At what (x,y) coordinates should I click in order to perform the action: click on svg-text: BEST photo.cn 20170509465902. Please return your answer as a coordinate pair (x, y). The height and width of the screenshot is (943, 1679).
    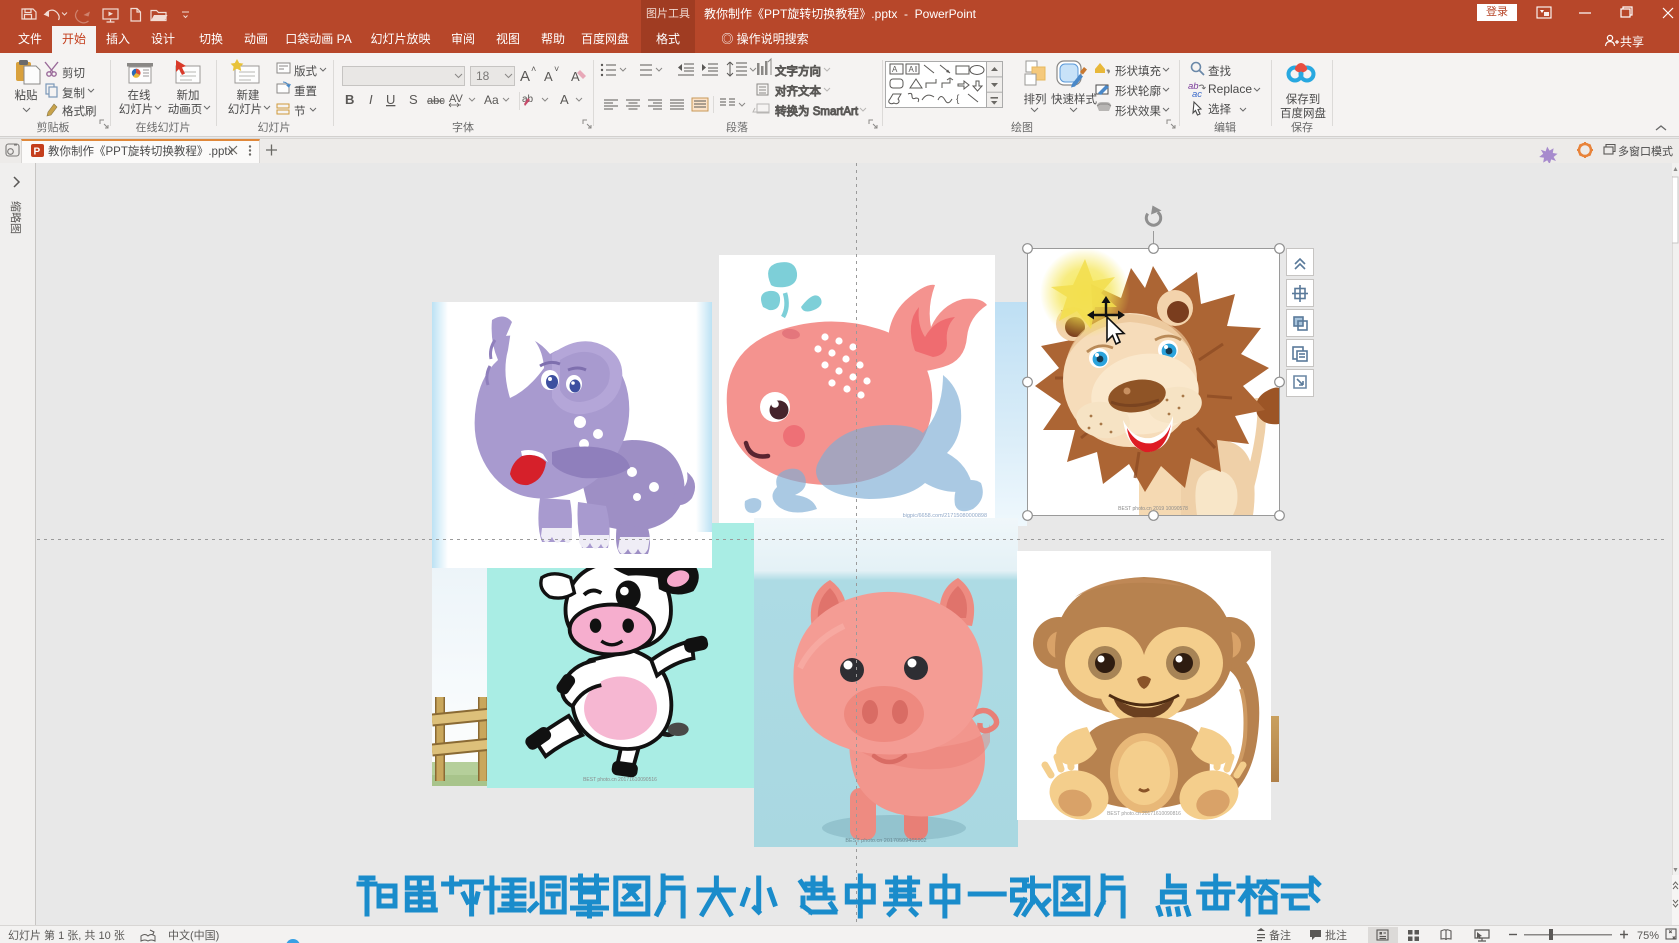
    Looking at the image, I should click on (885, 841).